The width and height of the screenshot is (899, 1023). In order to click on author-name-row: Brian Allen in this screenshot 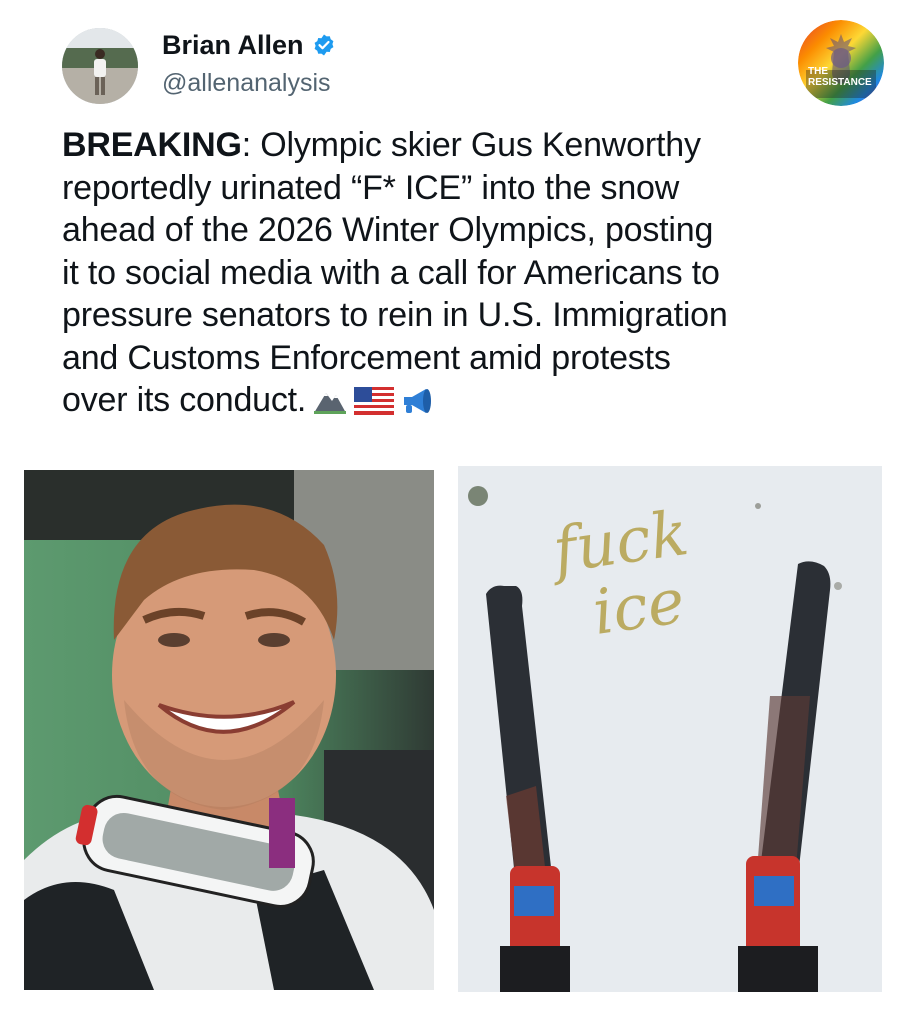, I will do `click(249, 45)`.